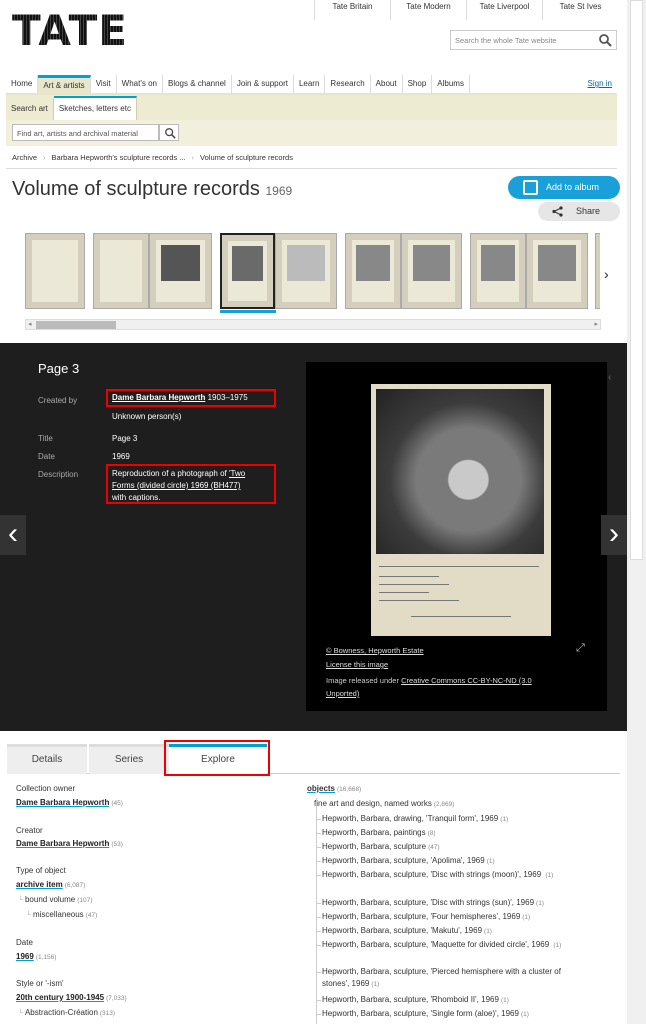 The image size is (646, 1024). I want to click on selected-thumbnail-indicator, so click(248, 311).